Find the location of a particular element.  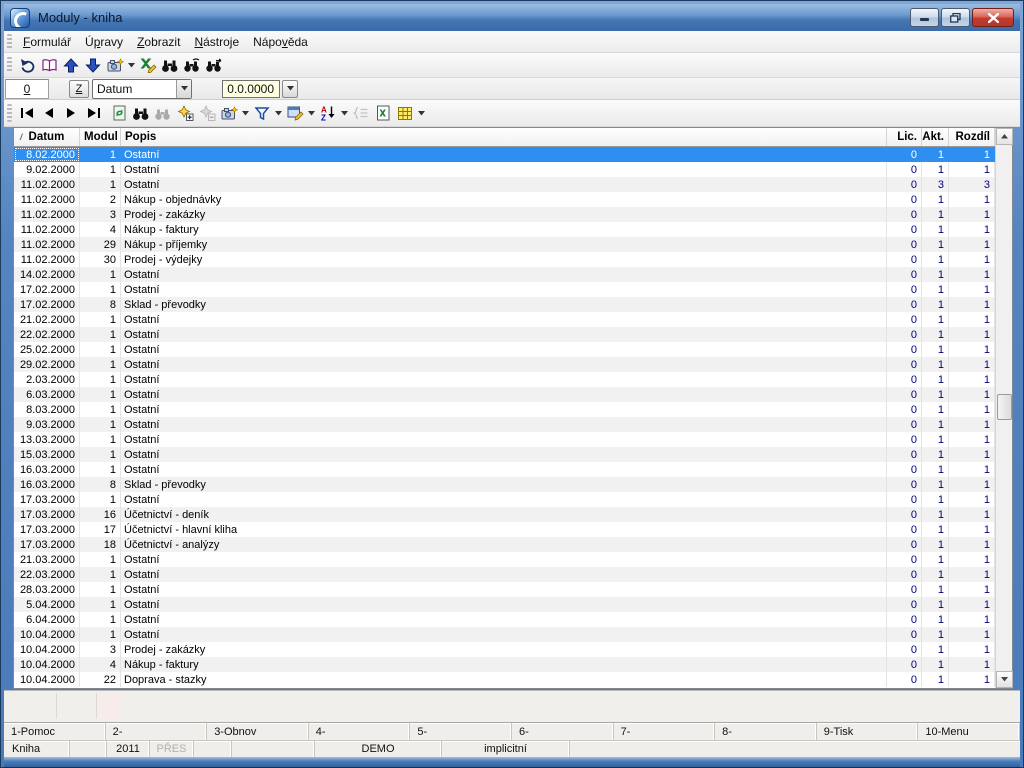

table-row: 22.02.2000 1 Ostatní 0 1 1 is located at coordinates (513, 334).